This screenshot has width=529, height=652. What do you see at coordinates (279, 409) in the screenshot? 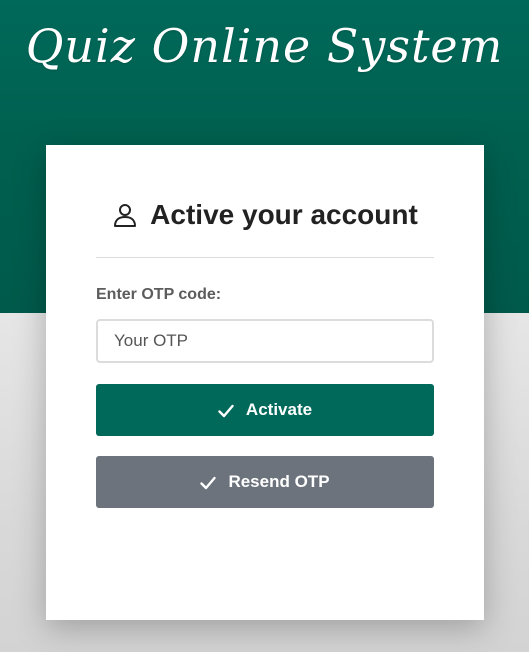
I see `activate-label: Activate` at bounding box center [279, 409].